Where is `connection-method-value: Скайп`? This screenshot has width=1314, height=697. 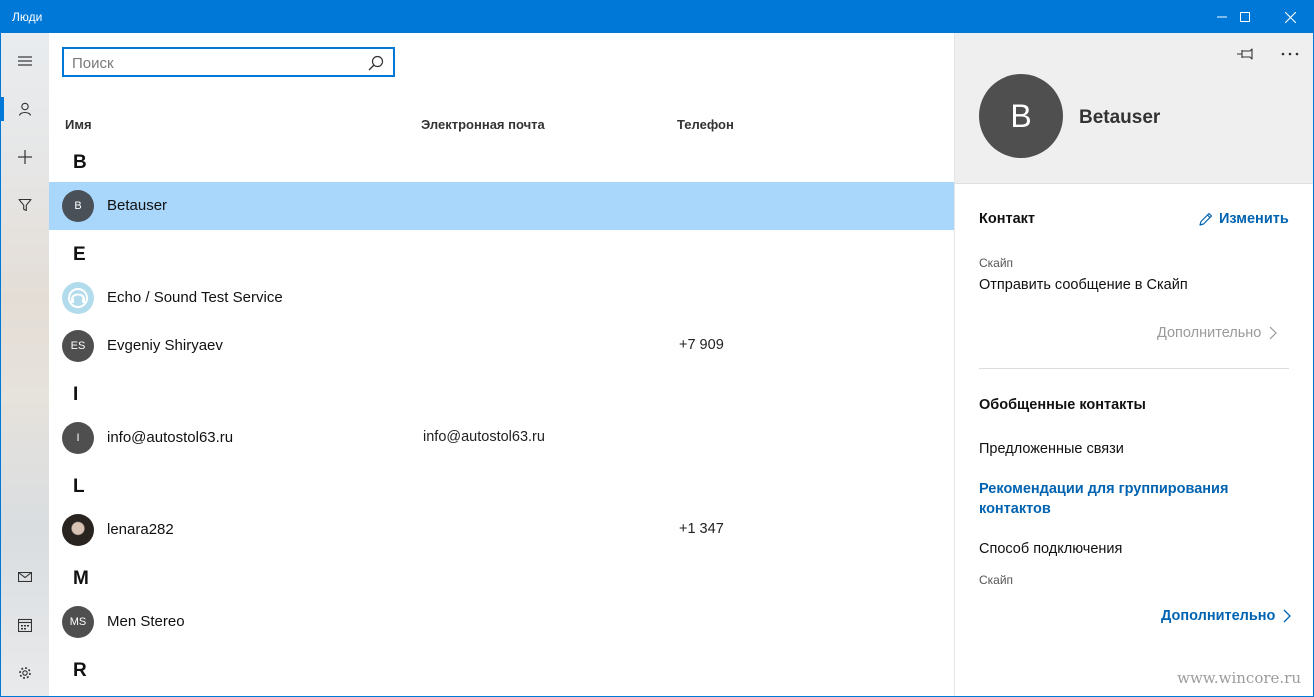 connection-method-value: Скайп is located at coordinates (996, 580).